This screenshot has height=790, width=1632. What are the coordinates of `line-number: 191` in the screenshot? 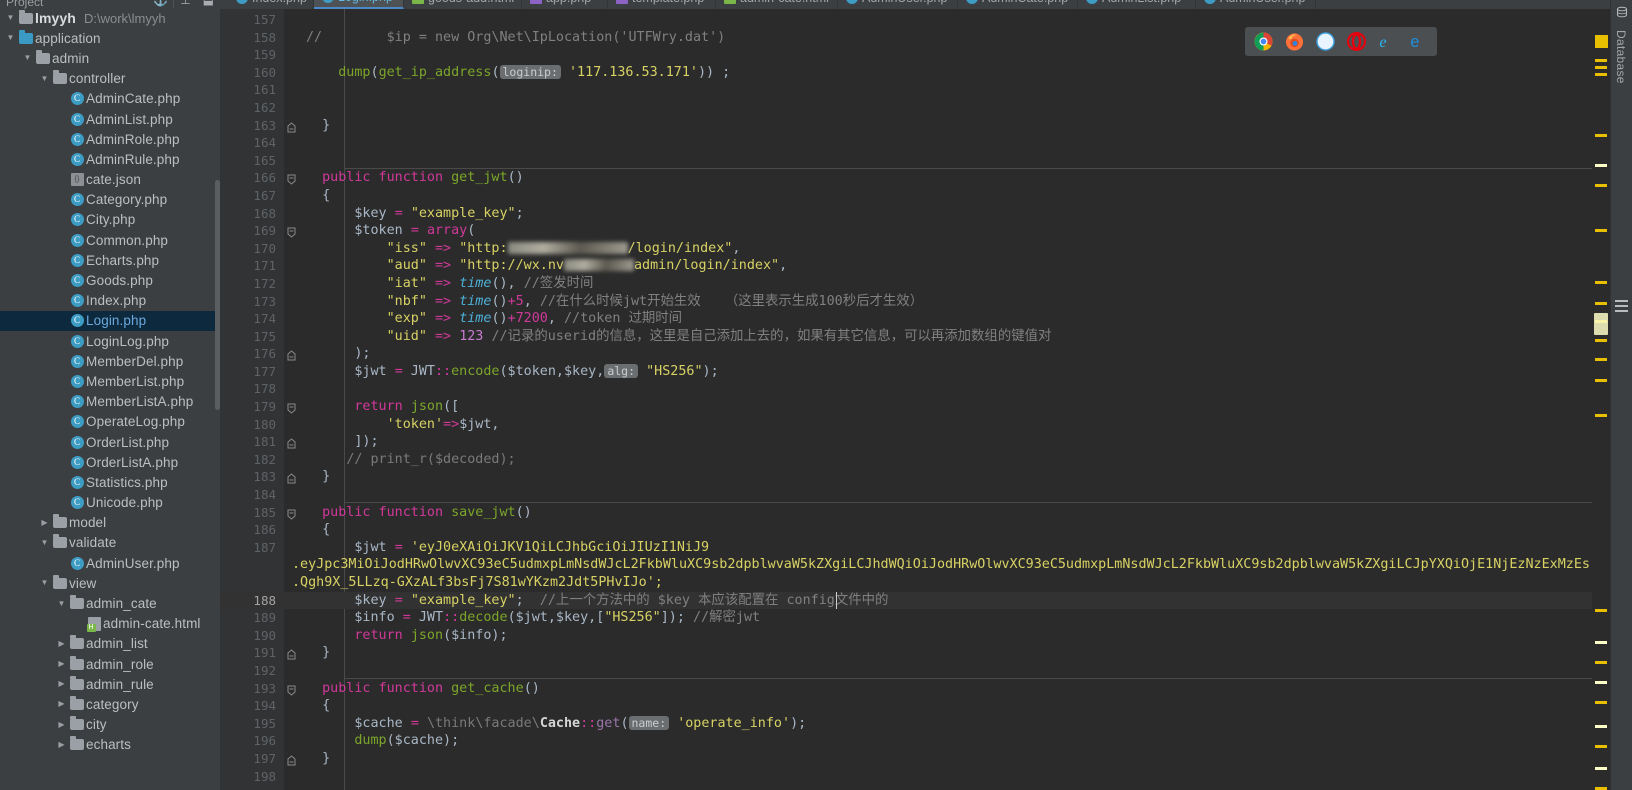 It's located at (258, 653).